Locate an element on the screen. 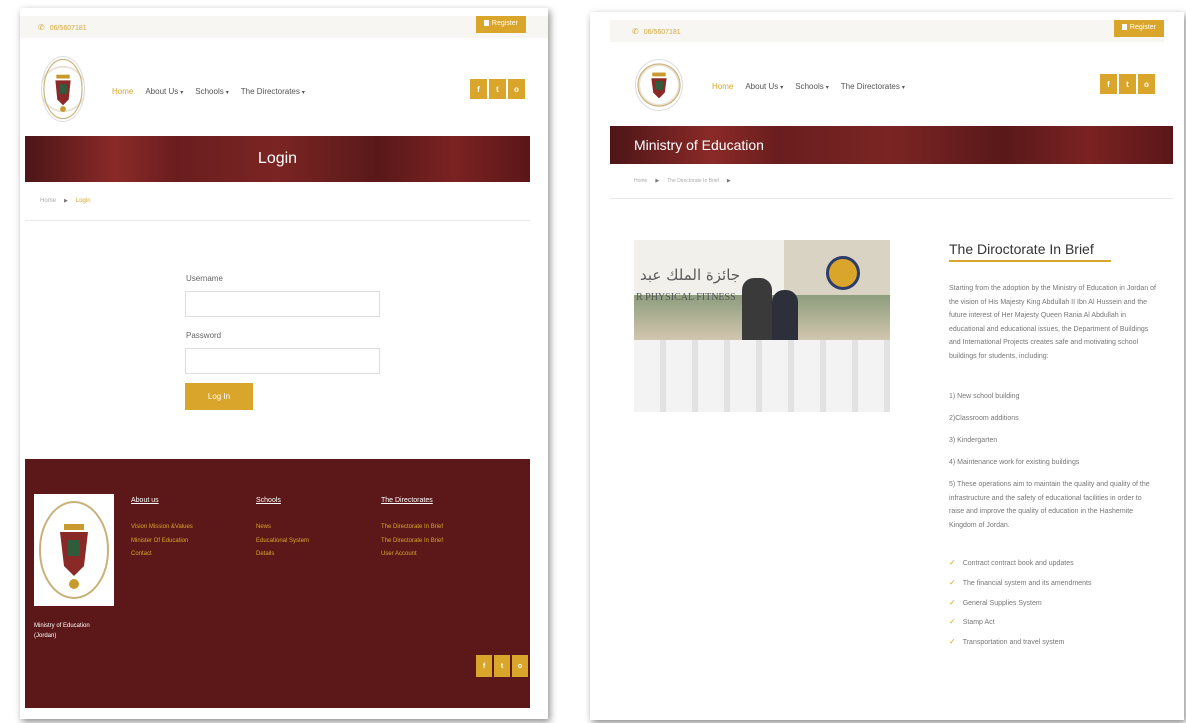 This screenshot has width=1186, height=723. footer-link-directorate-1: The Directorate In Brief is located at coordinates (412, 527).